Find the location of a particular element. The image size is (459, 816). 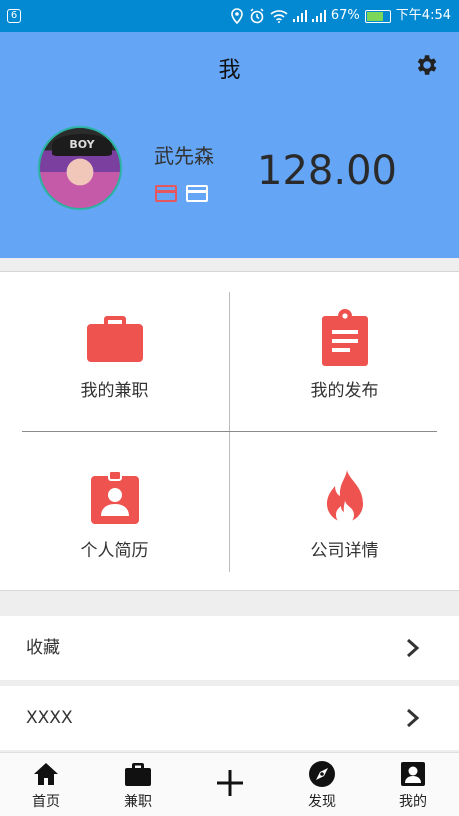

clipboard-icon is located at coordinates (344, 337).